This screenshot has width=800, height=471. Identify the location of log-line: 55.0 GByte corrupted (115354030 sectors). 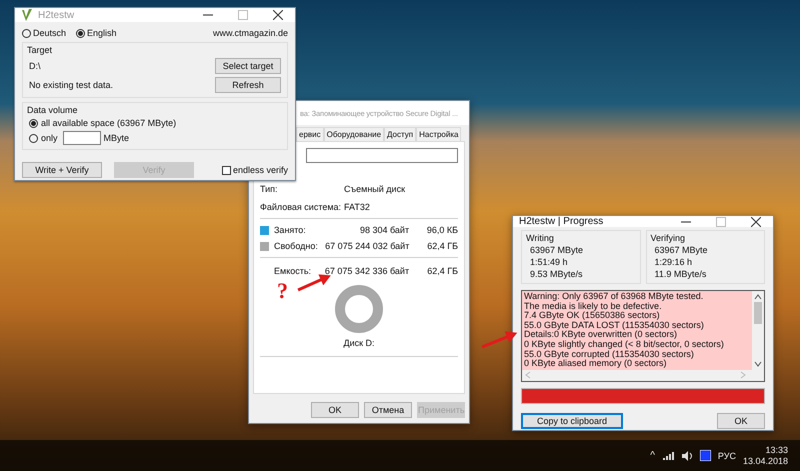
(609, 355).